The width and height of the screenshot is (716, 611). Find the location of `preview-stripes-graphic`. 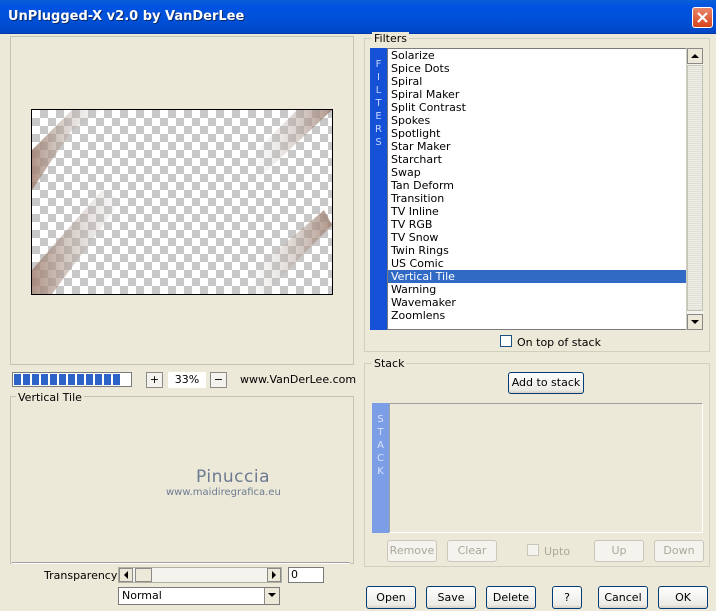

preview-stripes-graphic is located at coordinates (182, 202).